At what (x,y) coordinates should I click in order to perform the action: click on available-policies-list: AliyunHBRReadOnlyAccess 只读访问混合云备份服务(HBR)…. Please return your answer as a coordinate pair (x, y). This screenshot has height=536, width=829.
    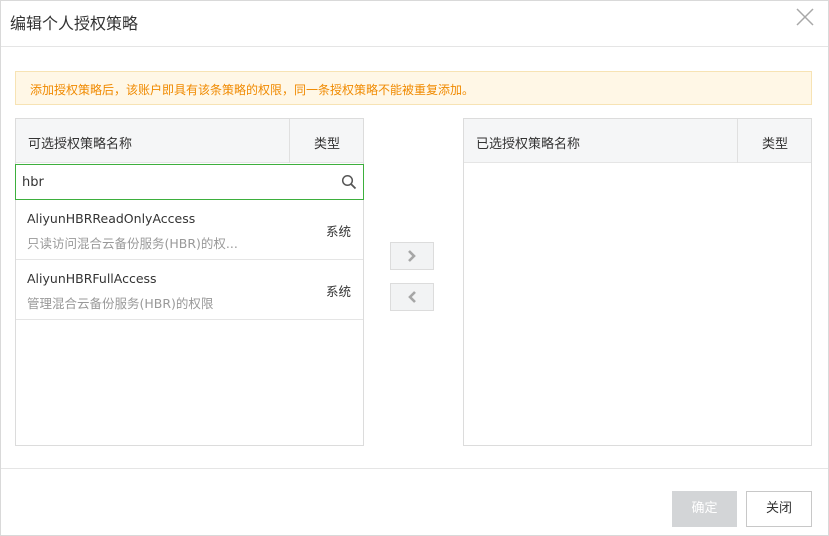
    Looking at the image, I should click on (189, 260).